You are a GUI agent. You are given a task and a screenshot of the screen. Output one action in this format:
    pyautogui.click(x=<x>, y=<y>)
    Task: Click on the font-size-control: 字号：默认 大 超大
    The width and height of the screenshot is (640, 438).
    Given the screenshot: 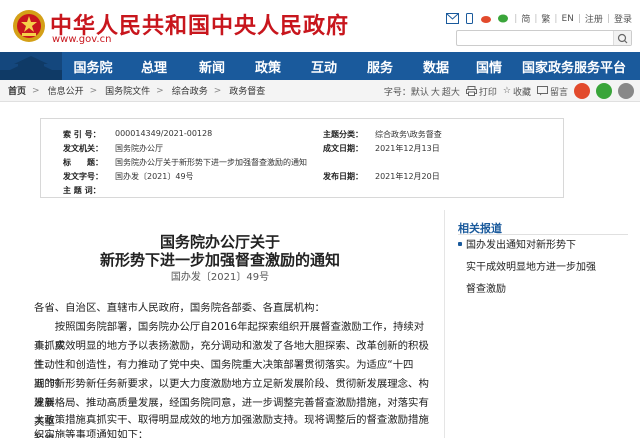 What is the action you would take?
    pyautogui.click(x=422, y=91)
    